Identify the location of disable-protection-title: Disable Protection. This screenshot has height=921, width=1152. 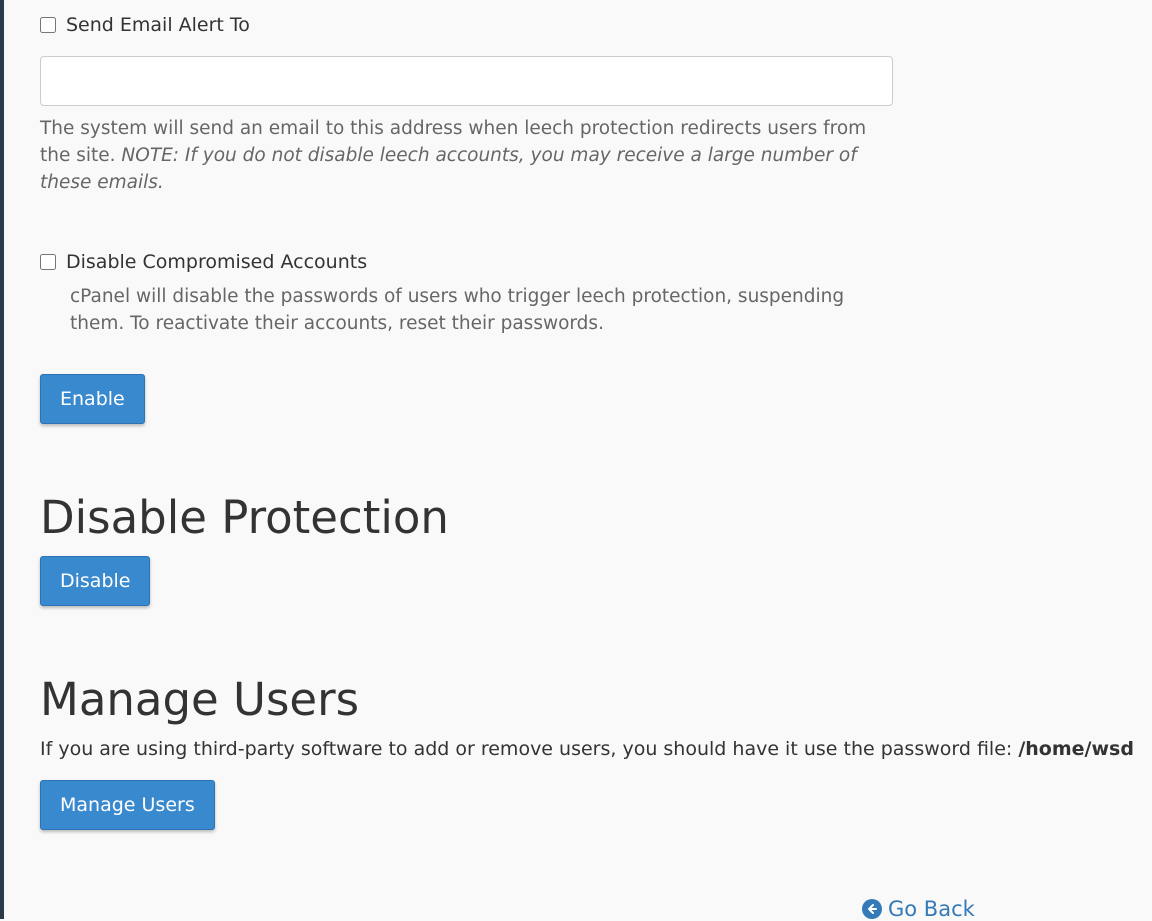
(244, 517).